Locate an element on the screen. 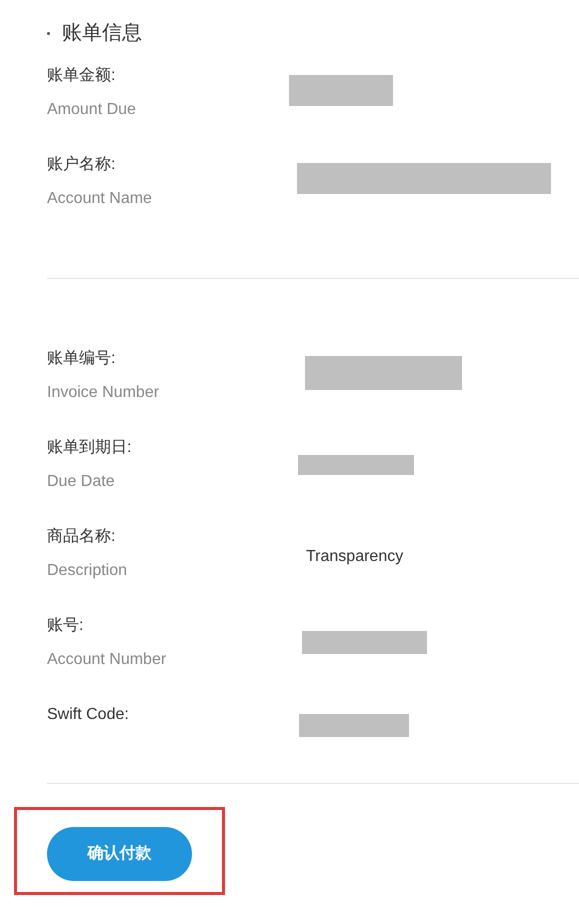 The width and height of the screenshot is (579, 907). field-label: Description is located at coordinates (87, 571).